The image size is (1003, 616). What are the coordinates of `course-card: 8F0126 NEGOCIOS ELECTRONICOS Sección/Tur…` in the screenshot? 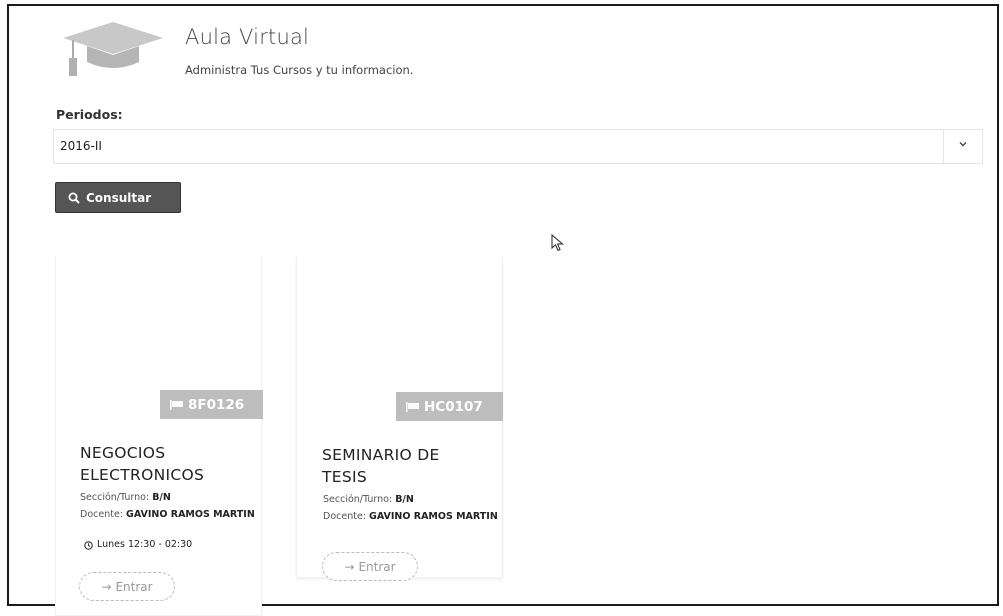 It's located at (159, 436).